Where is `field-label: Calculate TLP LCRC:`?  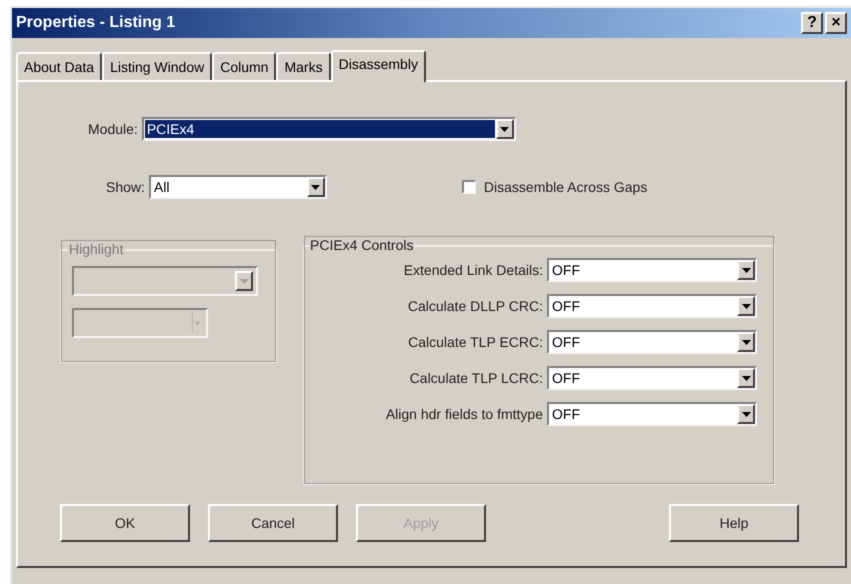 field-label: Calculate TLP LCRC: is located at coordinates (476, 378).